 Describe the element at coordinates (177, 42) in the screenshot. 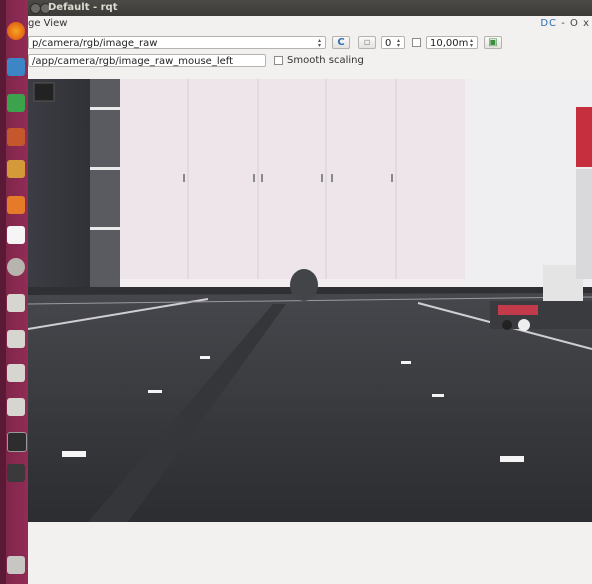

I see `topic-select: p/camera/rgb/image_raw ▴ ▾` at that location.